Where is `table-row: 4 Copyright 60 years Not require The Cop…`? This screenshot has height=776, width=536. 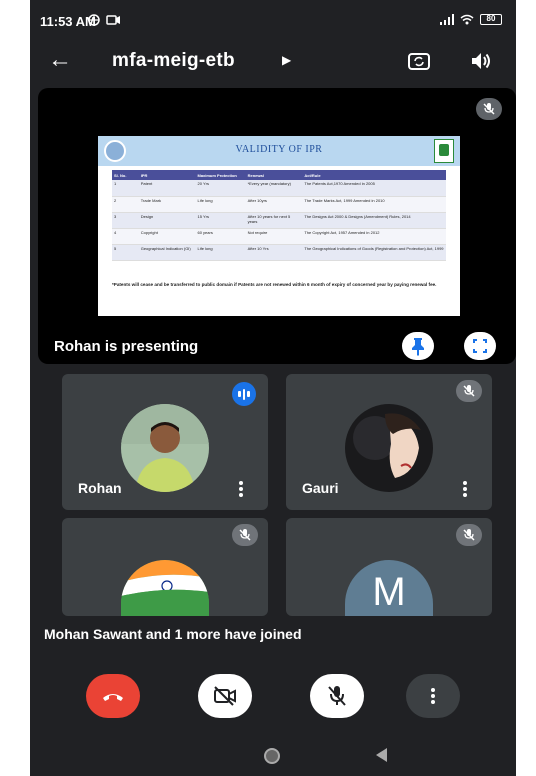 table-row: 4 Copyright 60 years Not require The Cop… is located at coordinates (279, 236).